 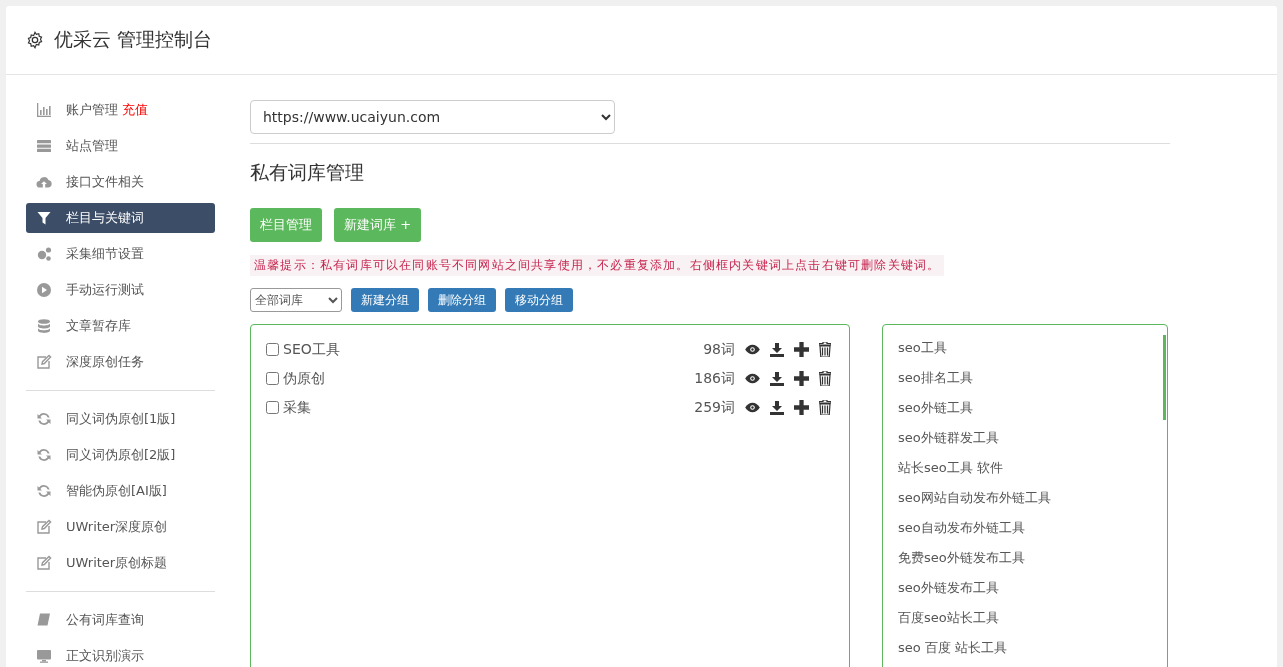 I want to click on group-select: 全部词库, so click(x=296, y=300).